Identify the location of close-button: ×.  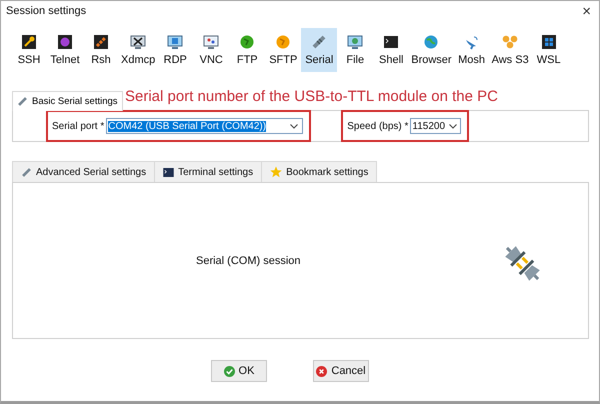
(586, 11).